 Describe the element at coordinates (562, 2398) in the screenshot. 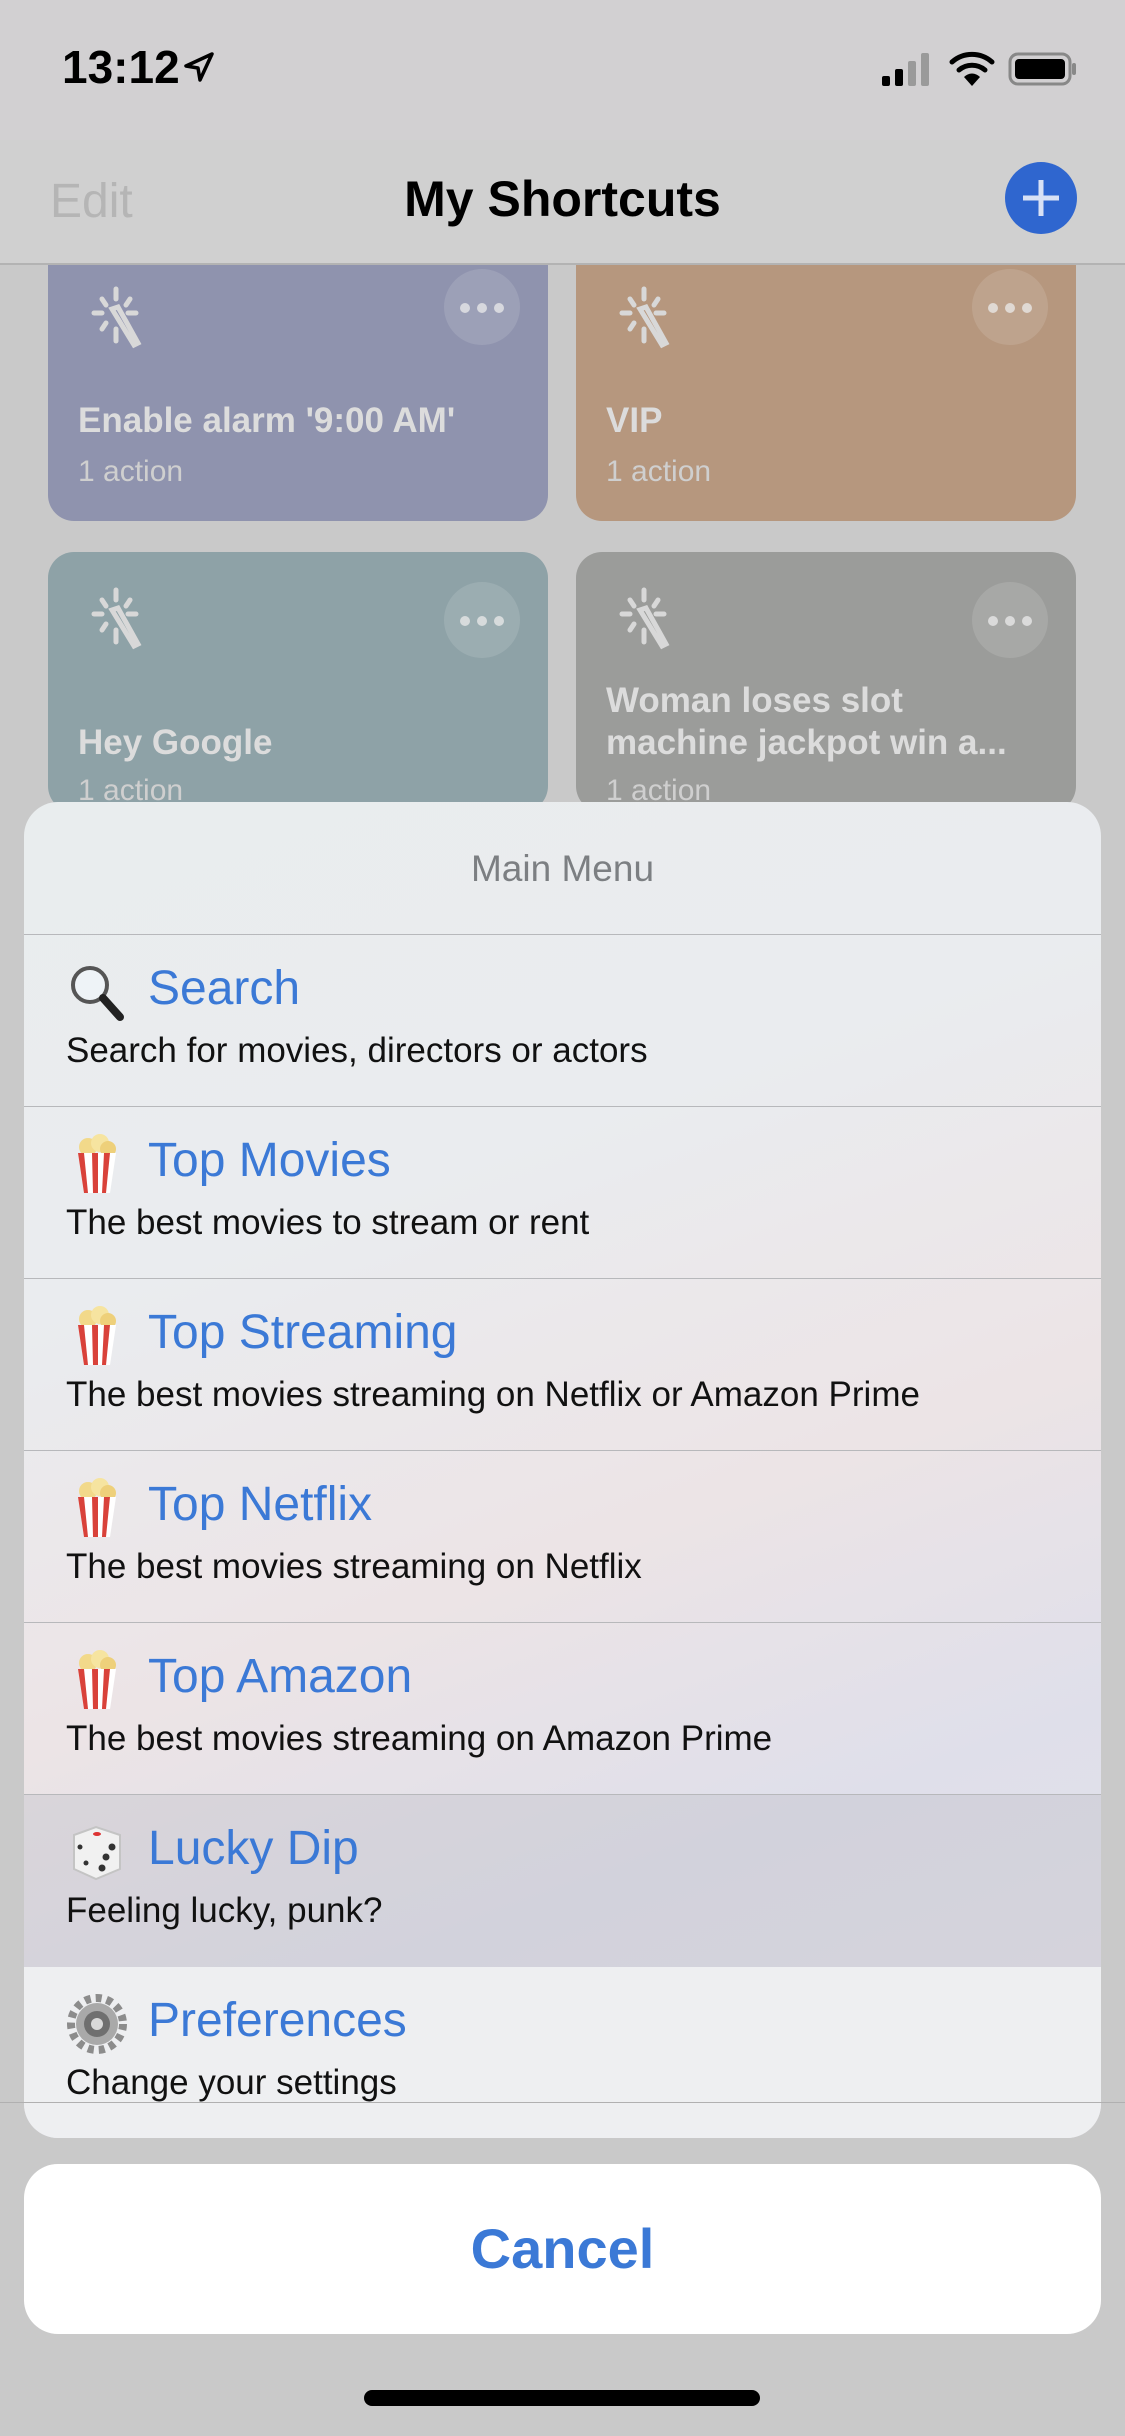

I see `home-indicator` at that location.